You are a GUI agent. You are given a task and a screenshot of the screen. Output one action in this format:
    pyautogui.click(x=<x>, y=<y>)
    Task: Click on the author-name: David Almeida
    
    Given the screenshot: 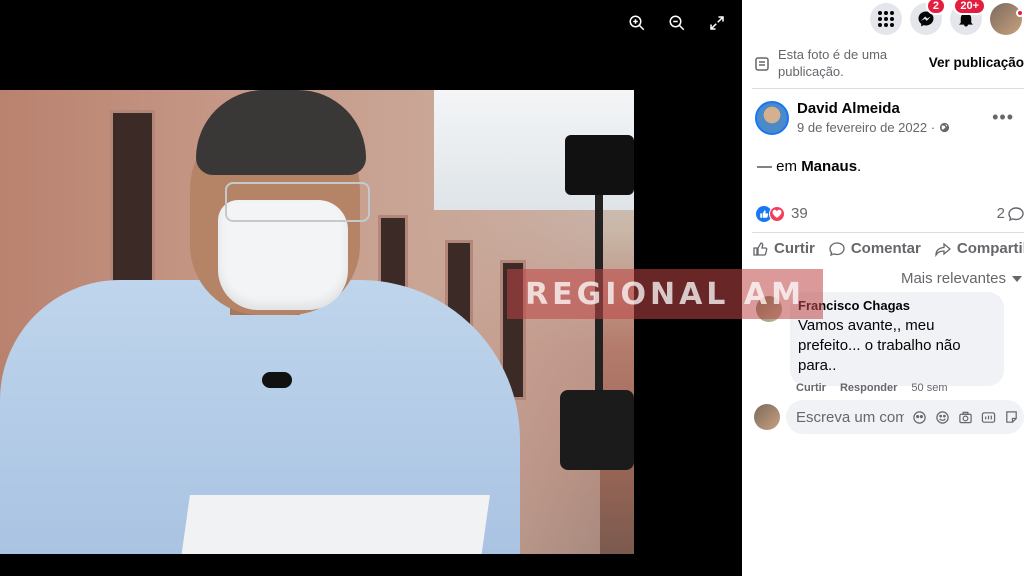 What is the action you would take?
    pyautogui.click(x=873, y=108)
    